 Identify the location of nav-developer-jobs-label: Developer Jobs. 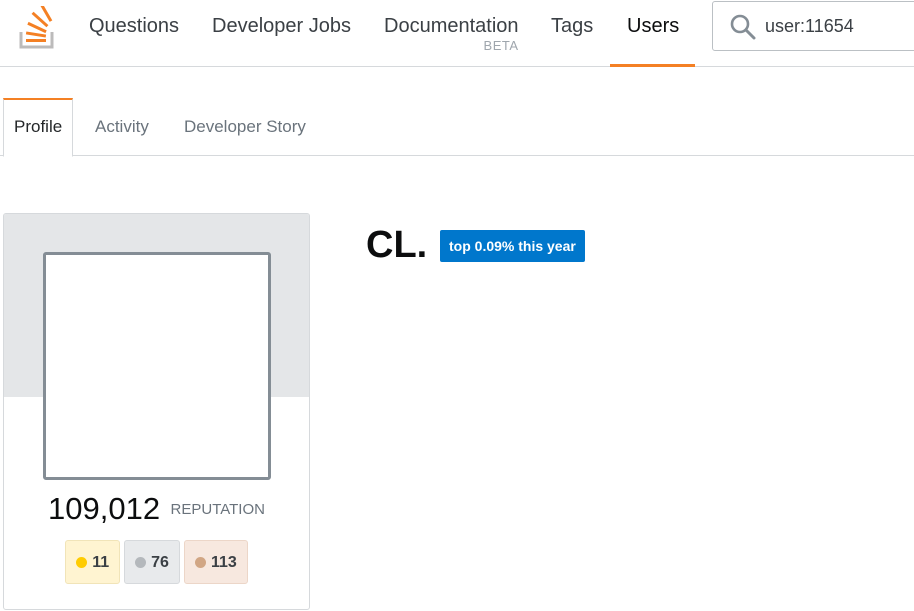
(281, 26).